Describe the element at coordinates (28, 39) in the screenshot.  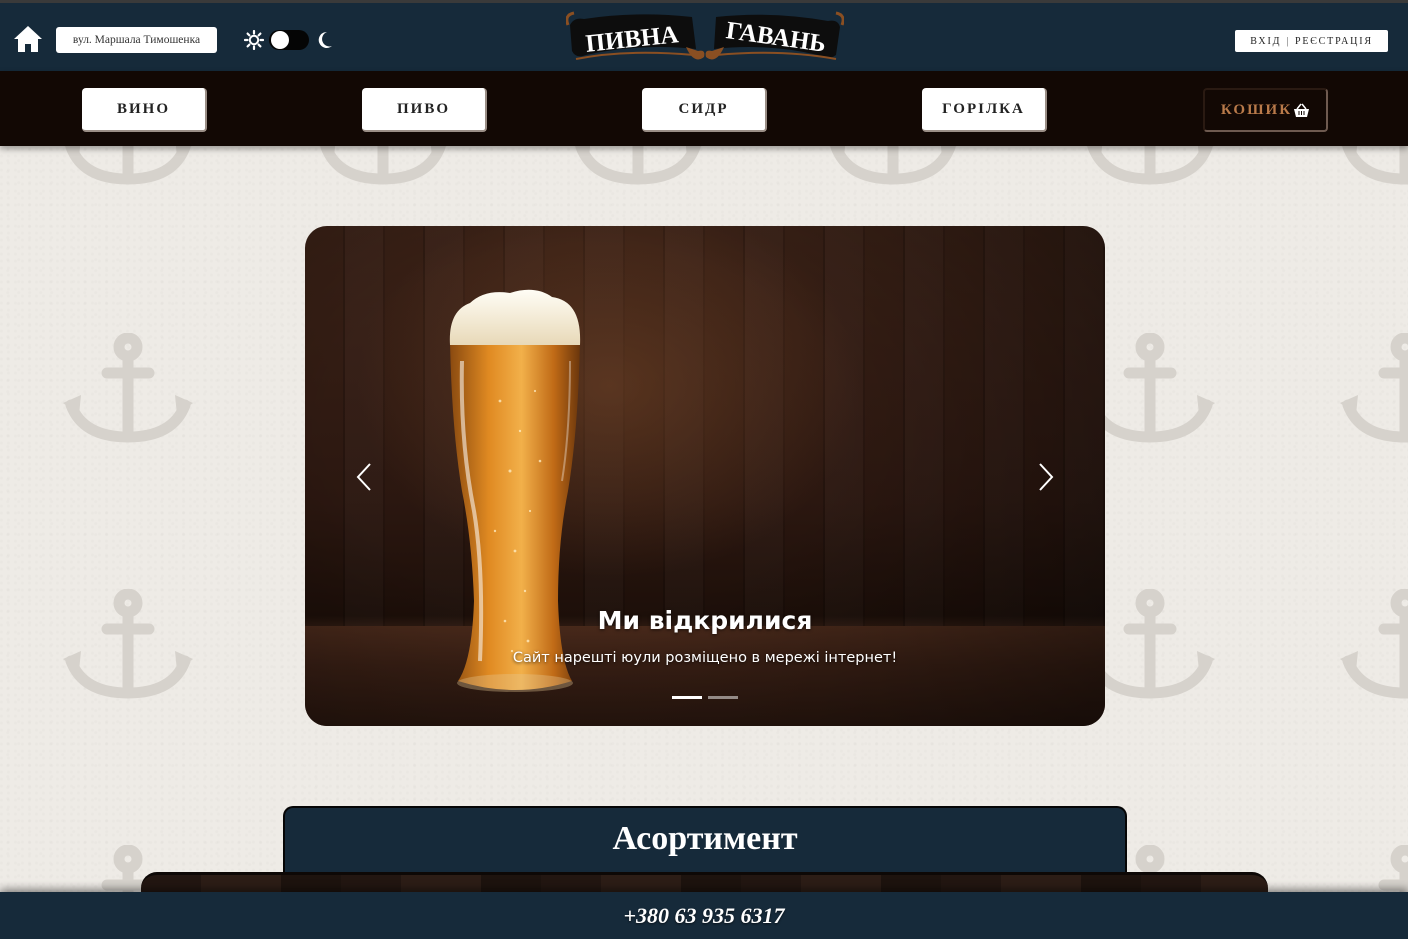
I see `home-icon` at that location.